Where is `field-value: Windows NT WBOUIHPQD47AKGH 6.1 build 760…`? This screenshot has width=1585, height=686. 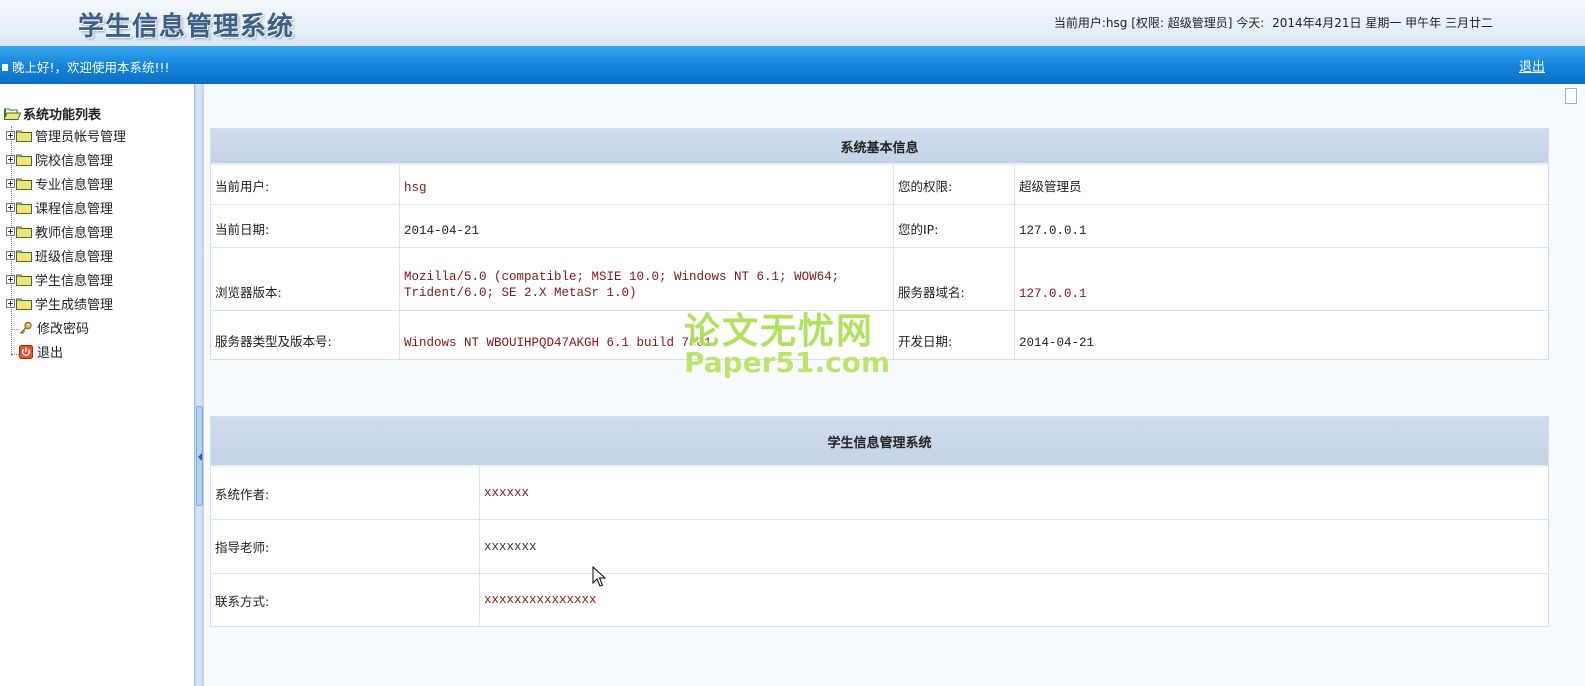 field-value: Windows NT WBOUIHPQD47AKGH 6.1 build 760… is located at coordinates (647, 335).